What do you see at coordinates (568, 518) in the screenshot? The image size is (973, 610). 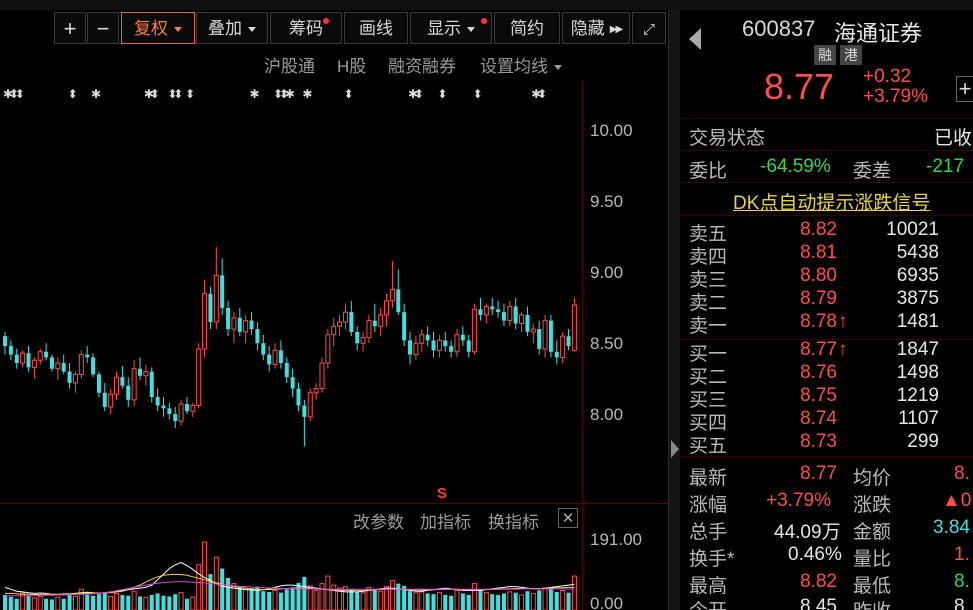 I see `close-icon: ✕` at bounding box center [568, 518].